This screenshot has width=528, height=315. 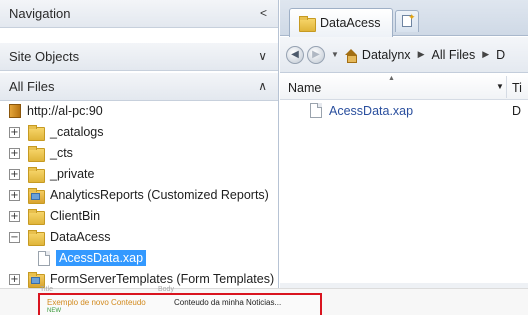 I want to click on file-row: AcessData.xap D, so click(x=404, y=111).